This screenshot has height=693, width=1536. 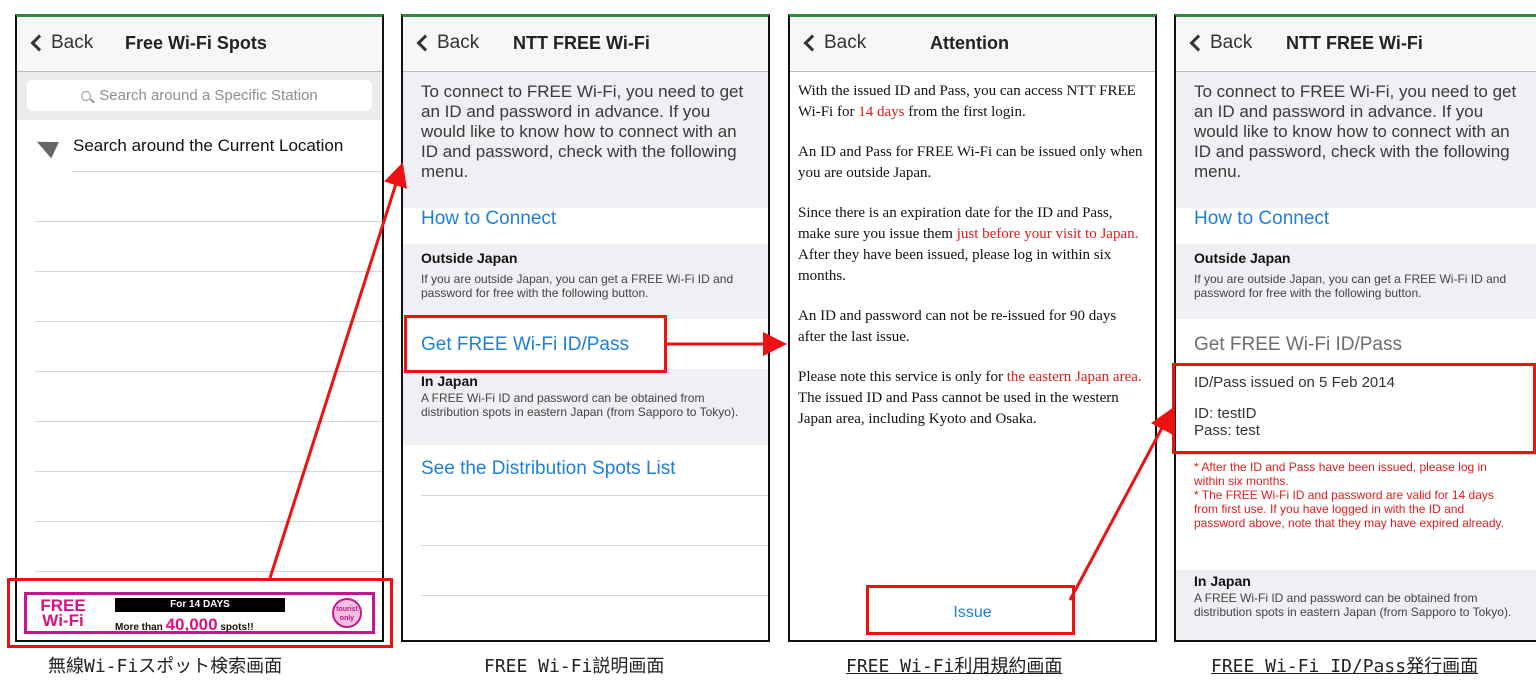 I want to click on caption-screen-3: FREE Wi-Fi利用規約画面, so click(x=954, y=666).